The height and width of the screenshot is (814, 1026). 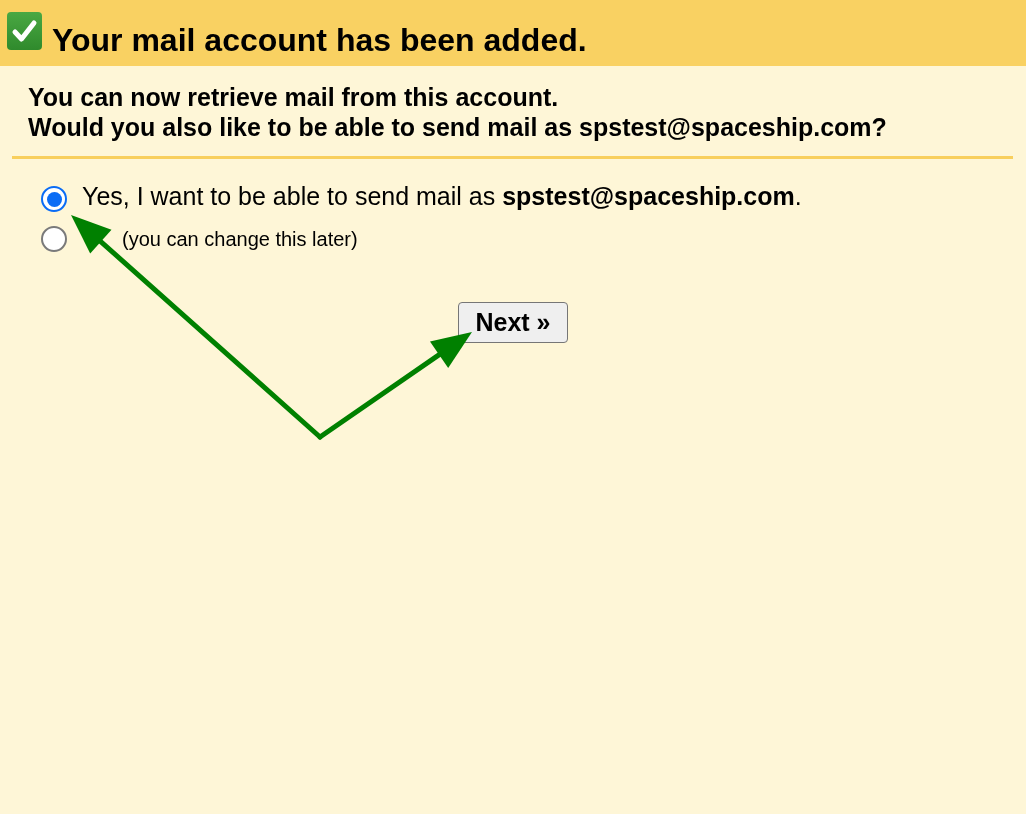 What do you see at coordinates (294, 97) in the screenshot?
I see `message-text: You can now retrieve mail from this account.` at bounding box center [294, 97].